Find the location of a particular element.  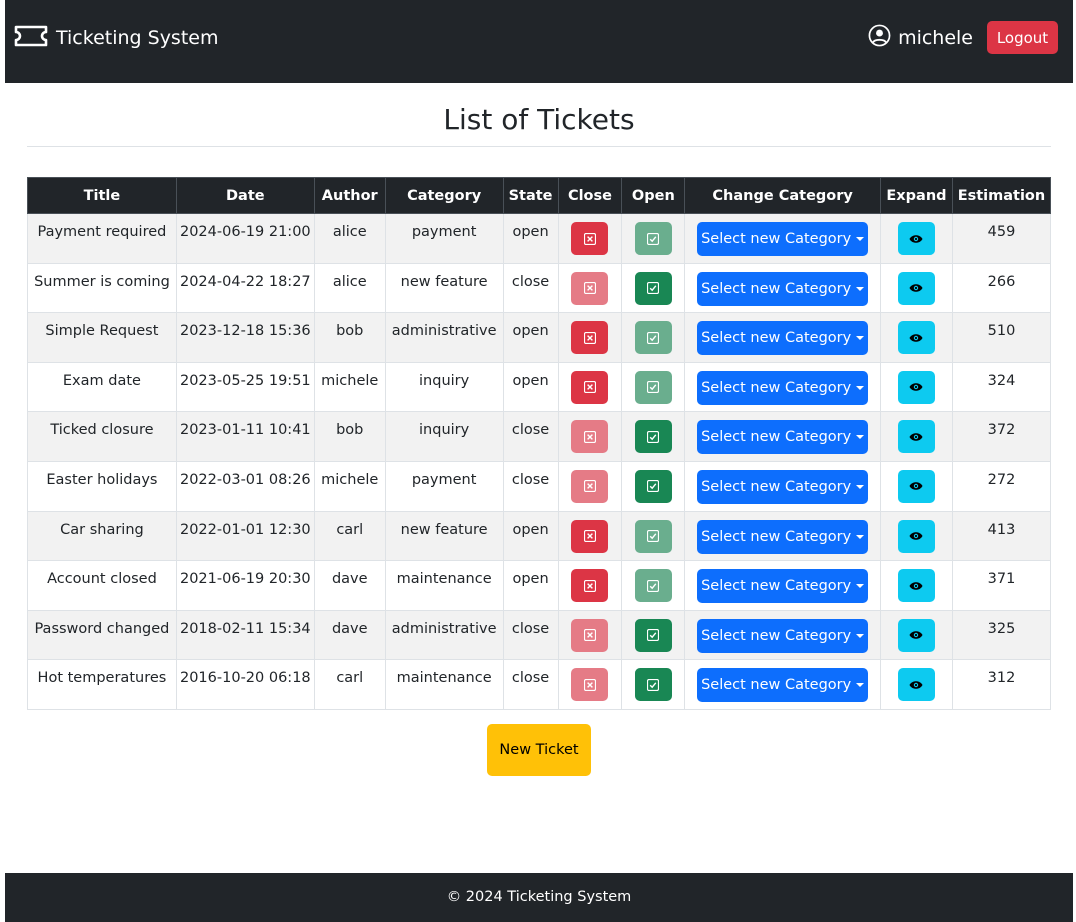

cell-title: Exam date is located at coordinates (102, 387).